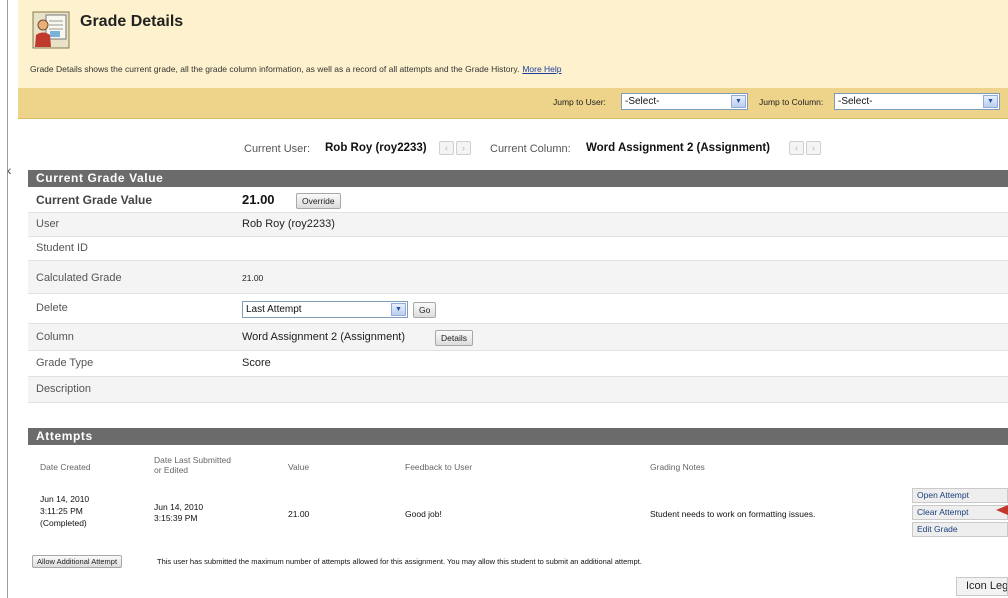  Describe the element at coordinates (274, 309) in the screenshot. I see `delete-attempt-value: Last Attempt` at that location.